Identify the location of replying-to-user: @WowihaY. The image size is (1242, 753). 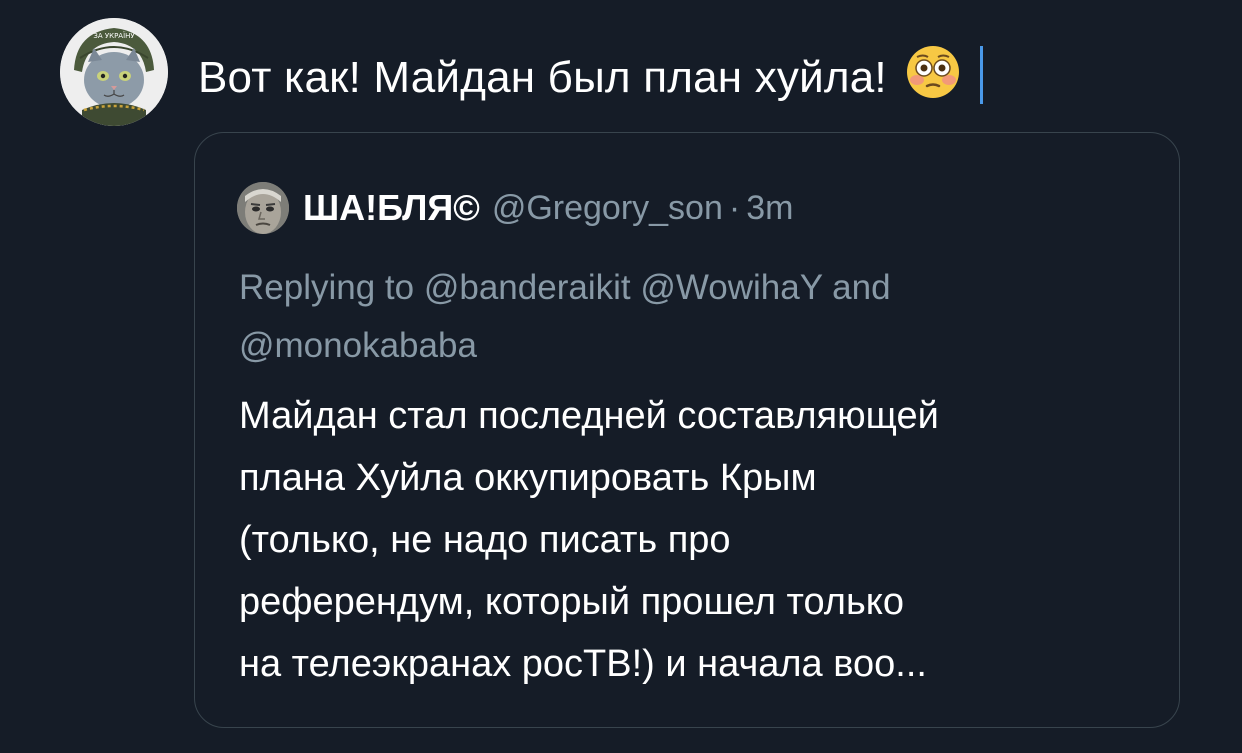
(731, 287).